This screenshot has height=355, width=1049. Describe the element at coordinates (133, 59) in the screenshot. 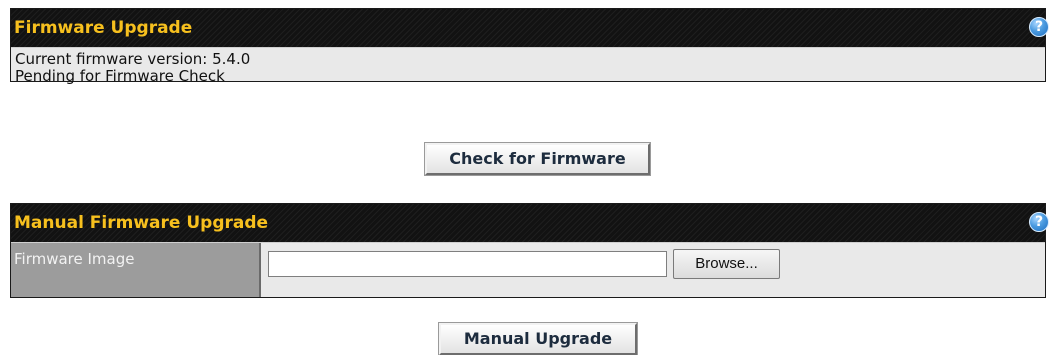

I see `current-firmware-version: Current firmware version: 5.4.0` at that location.